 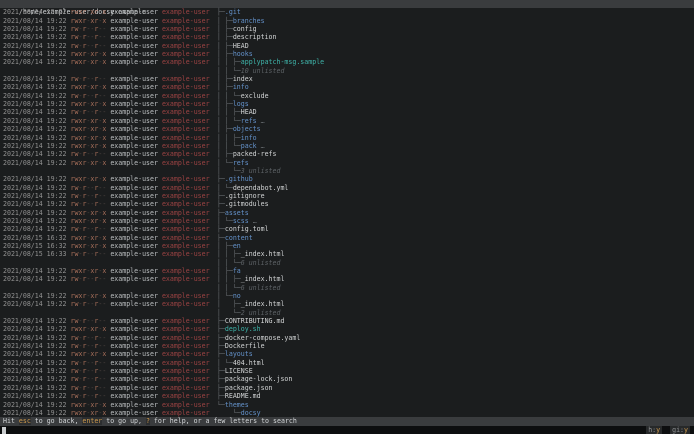 What do you see at coordinates (259, 379) in the screenshot?
I see `entry-name: package-lock.json` at bounding box center [259, 379].